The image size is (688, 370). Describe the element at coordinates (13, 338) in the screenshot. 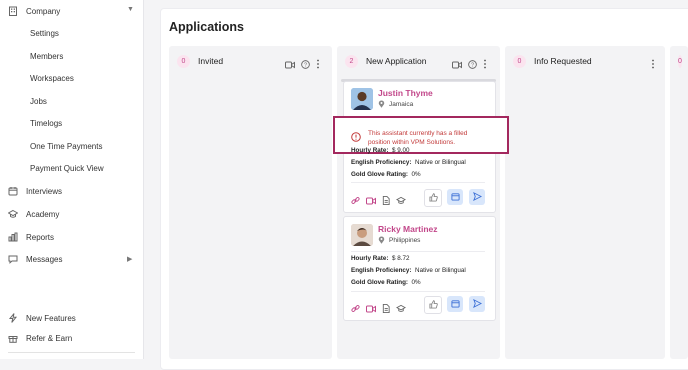

I see `gift-icon` at that location.